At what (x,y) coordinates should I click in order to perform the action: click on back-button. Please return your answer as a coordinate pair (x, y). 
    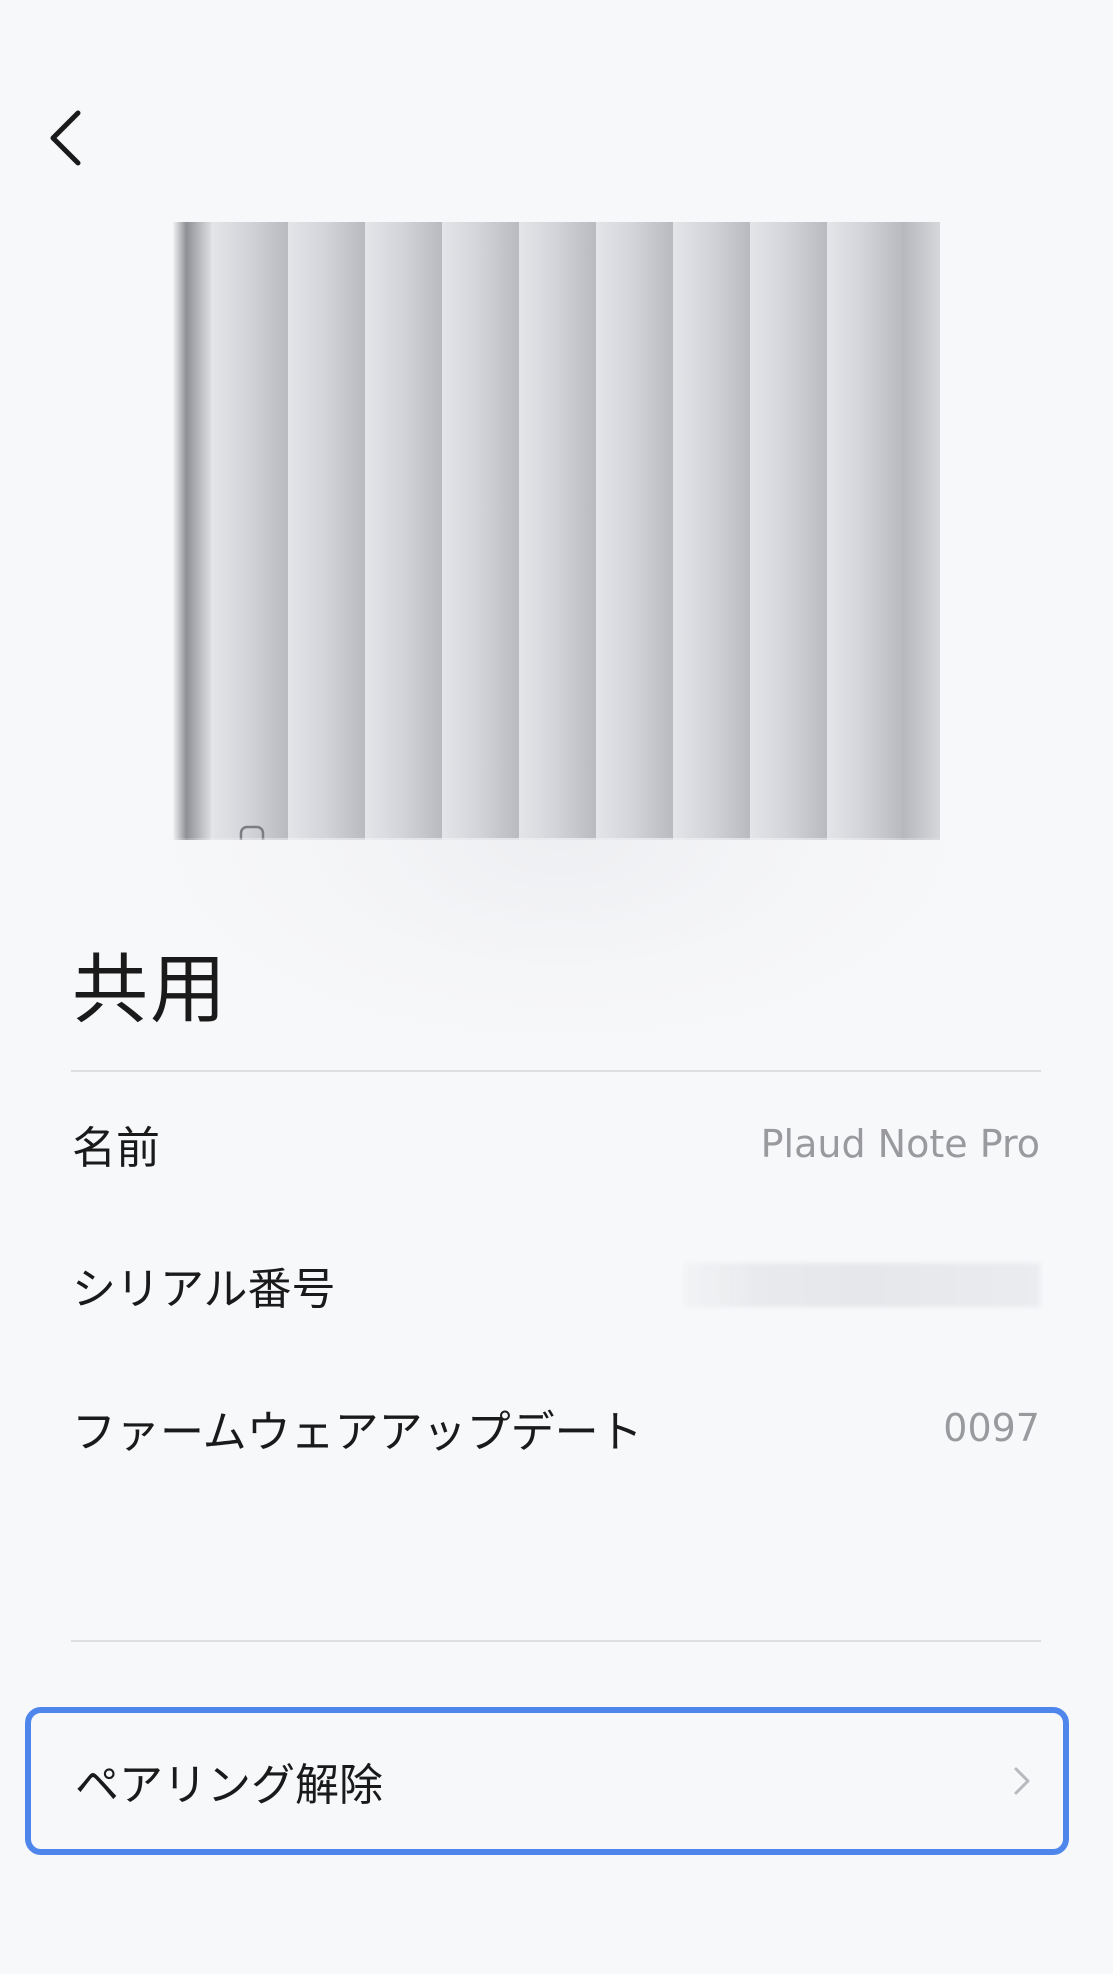
    Looking at the image, I should click on (65, 140).